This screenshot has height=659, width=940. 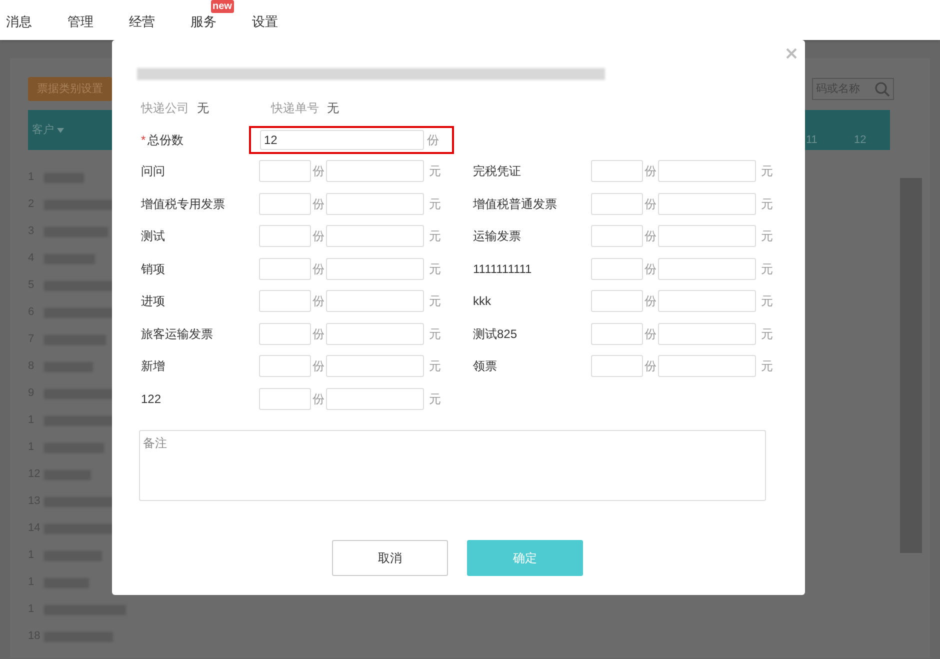 I want to click on column-header: 11, so click(x=812, y=140).